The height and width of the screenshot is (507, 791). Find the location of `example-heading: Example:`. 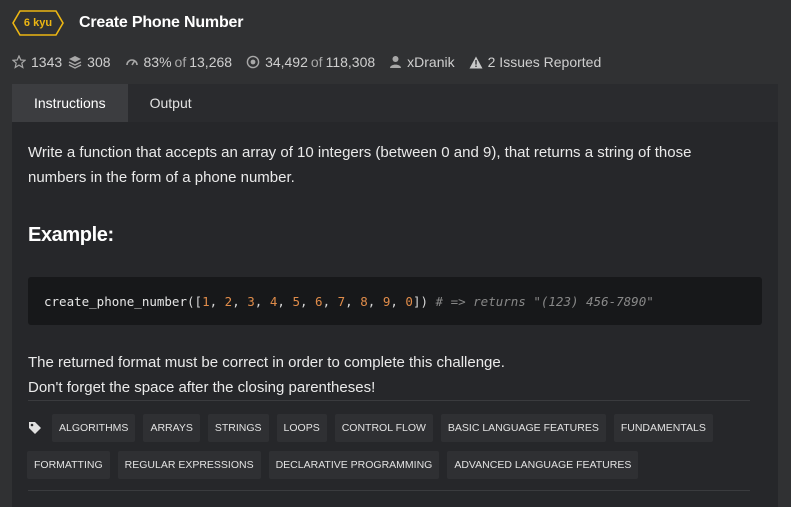

example-heading: Example: is located at coordinates (71, 235).